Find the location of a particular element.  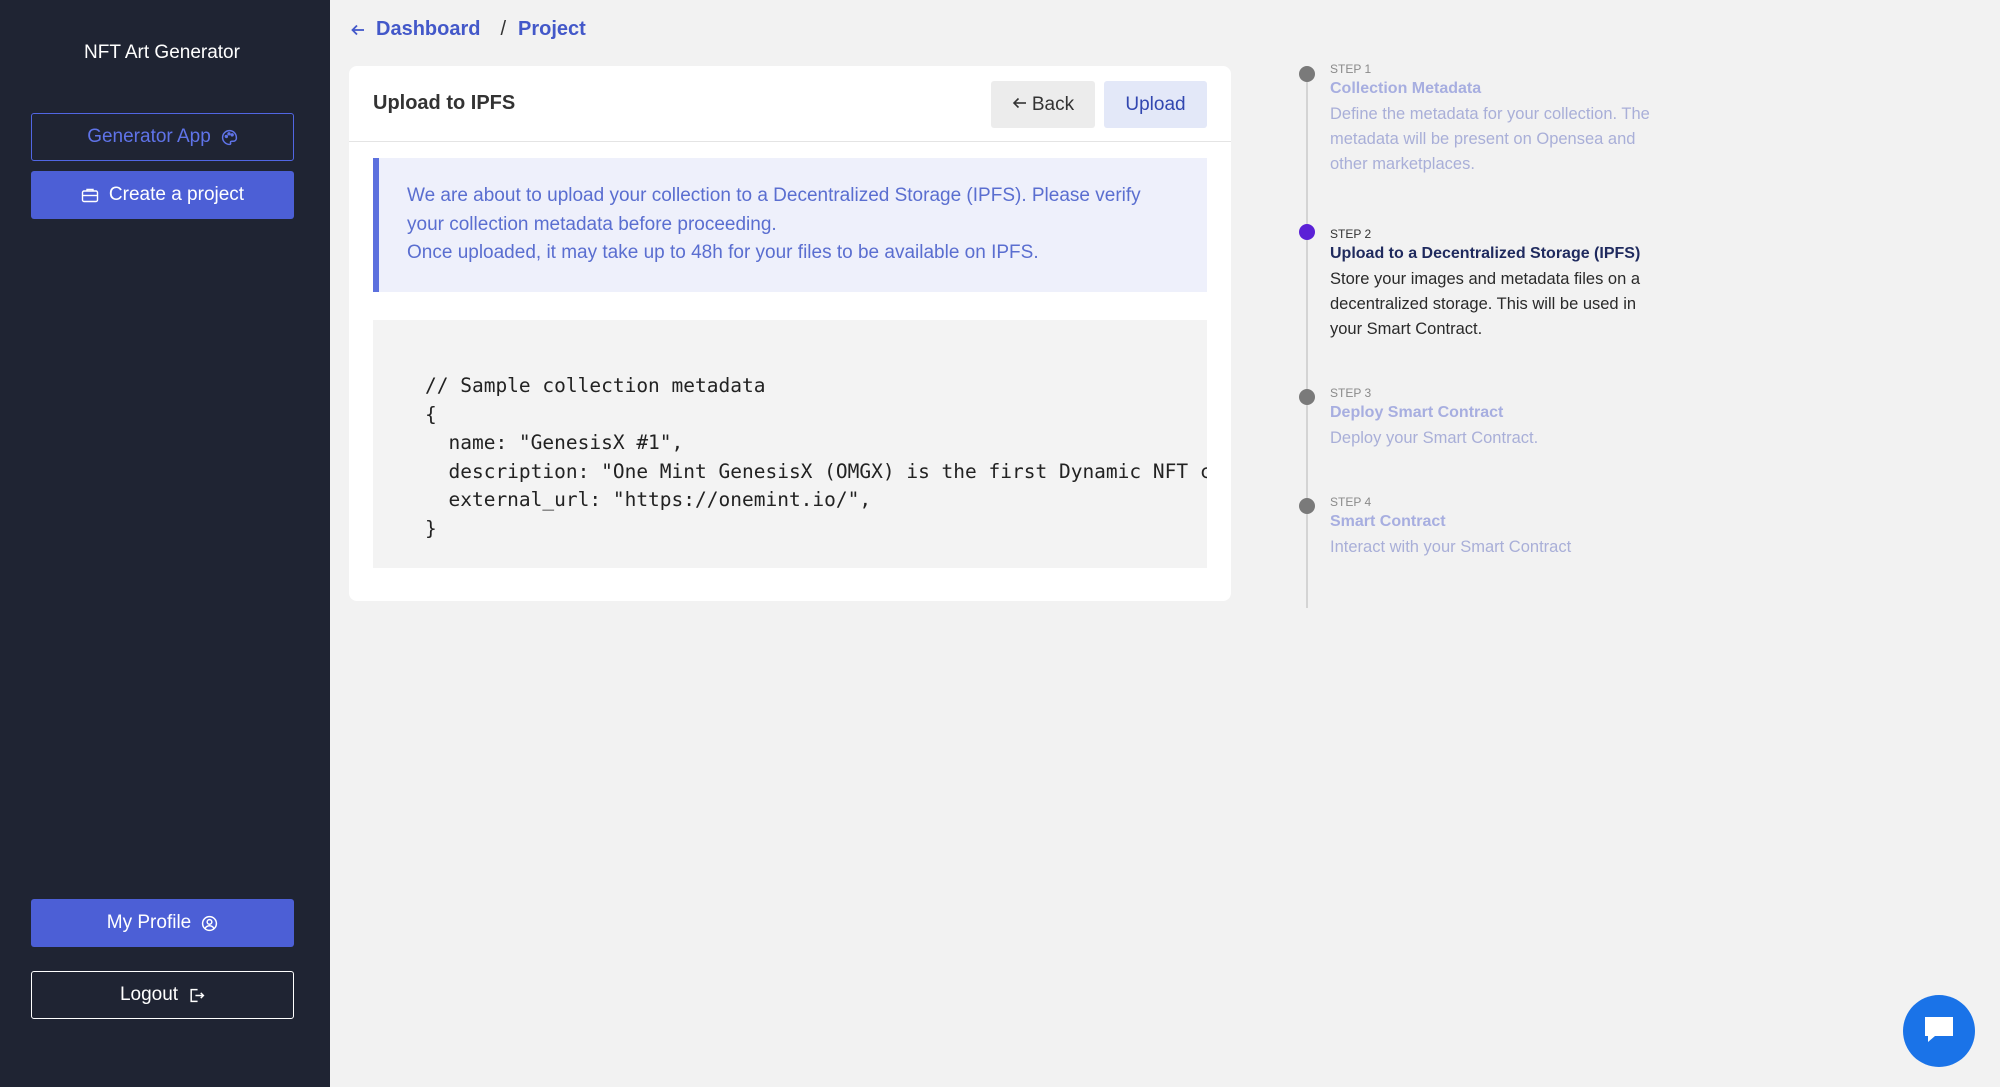

logout-label: Logout is located at coordinates (149, 994).